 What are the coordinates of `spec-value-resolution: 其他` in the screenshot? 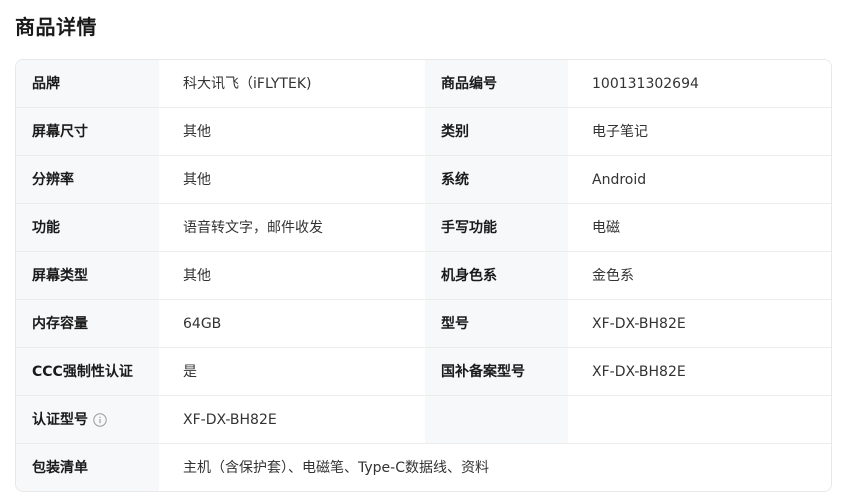 It's located at (292, 180).